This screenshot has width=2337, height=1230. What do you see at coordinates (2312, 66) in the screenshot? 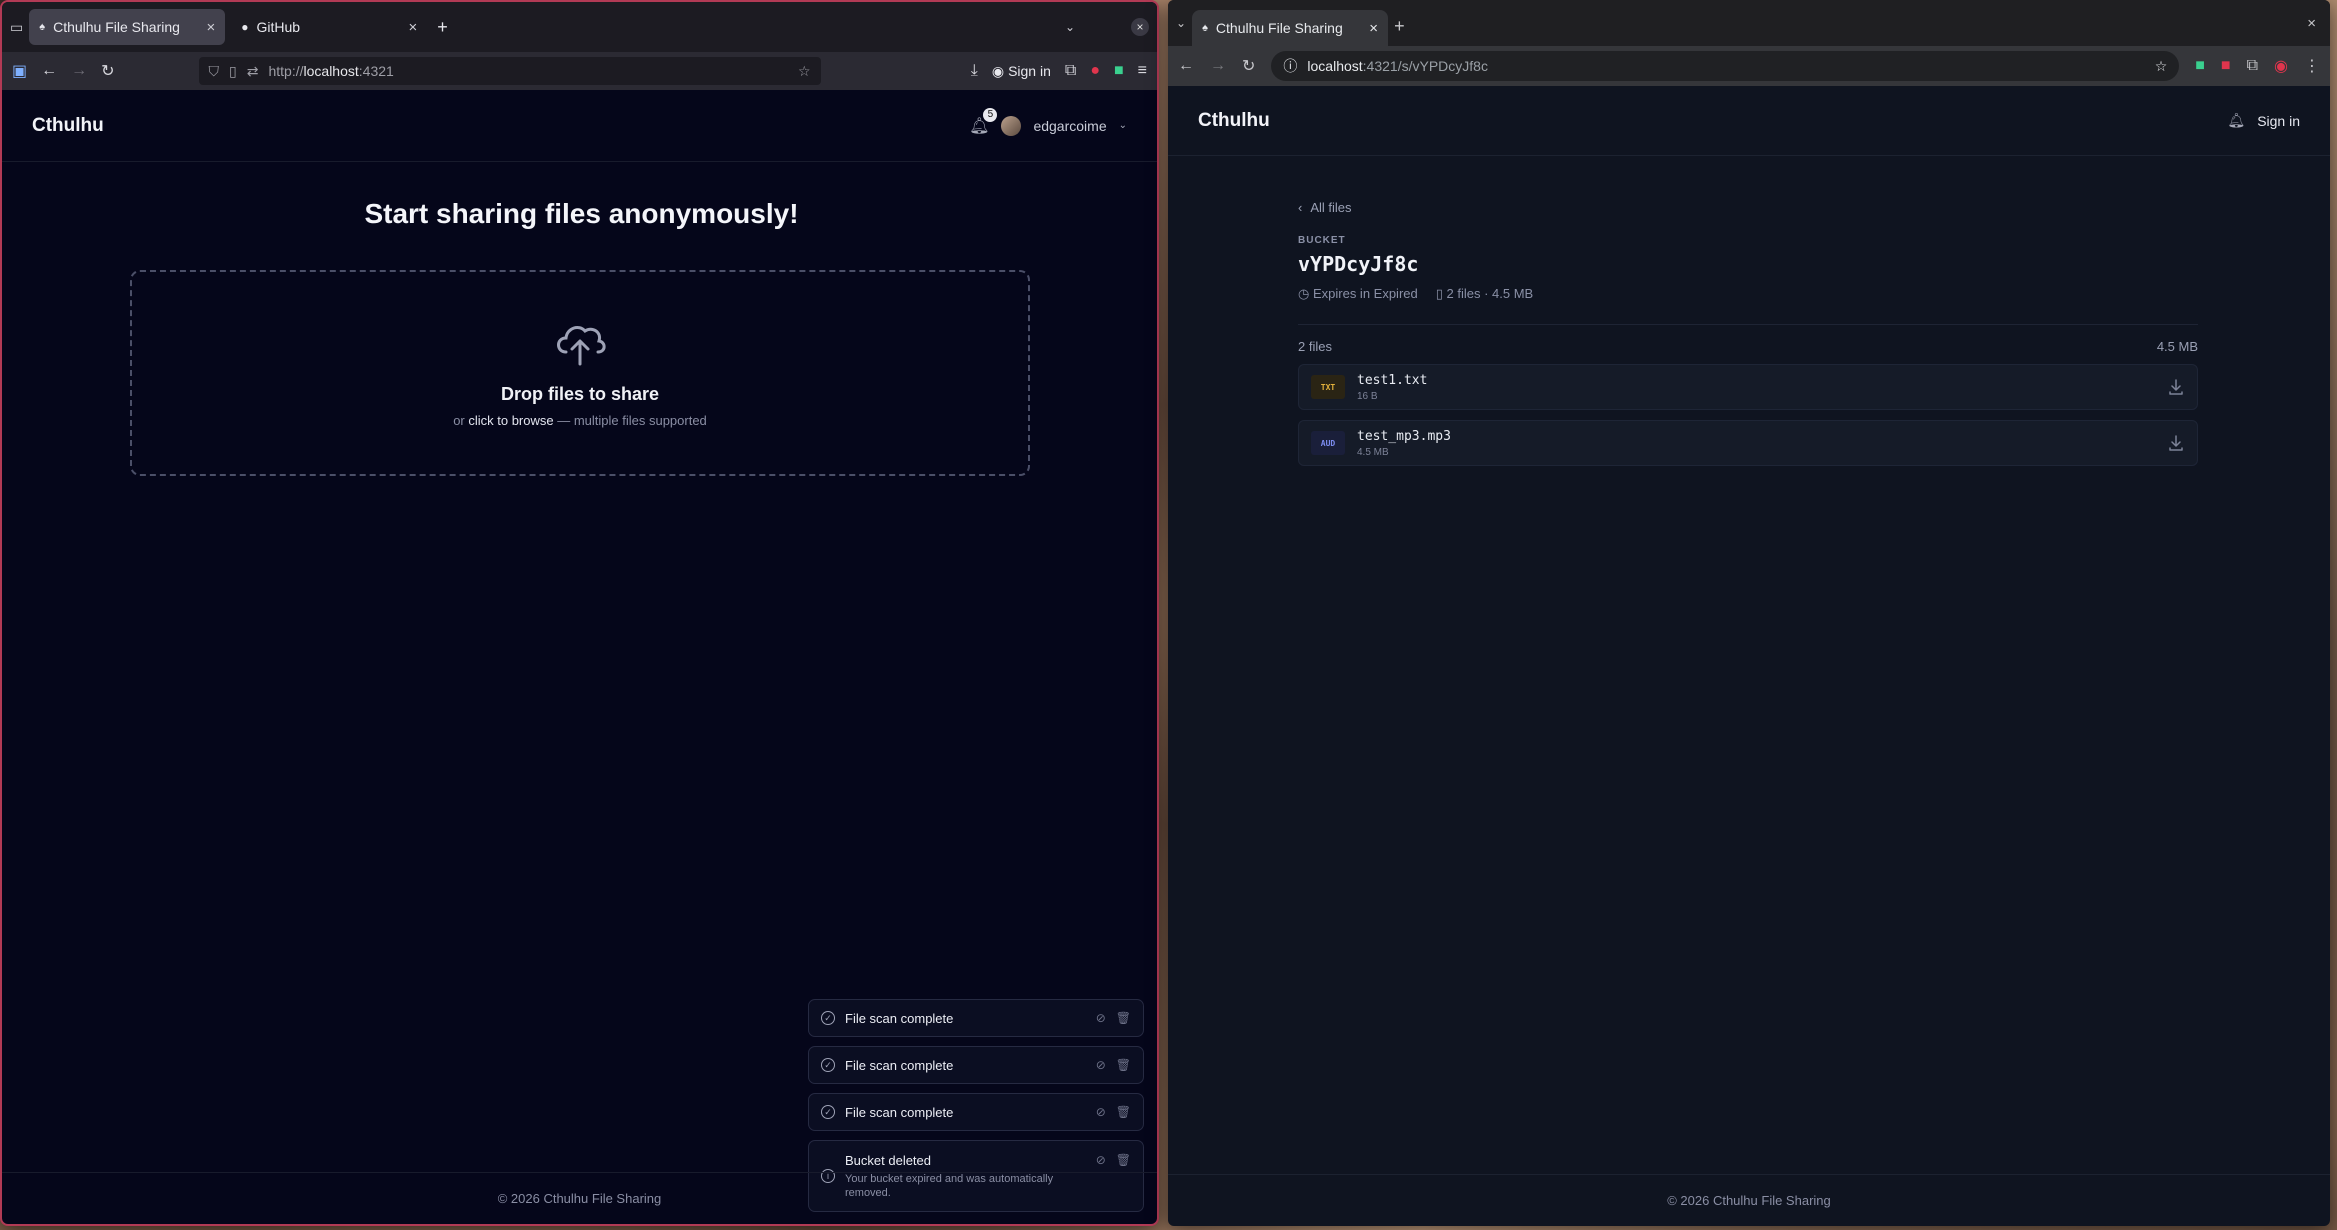
I see `menu-icon: ⋮` at bounding box center [2312, 66].